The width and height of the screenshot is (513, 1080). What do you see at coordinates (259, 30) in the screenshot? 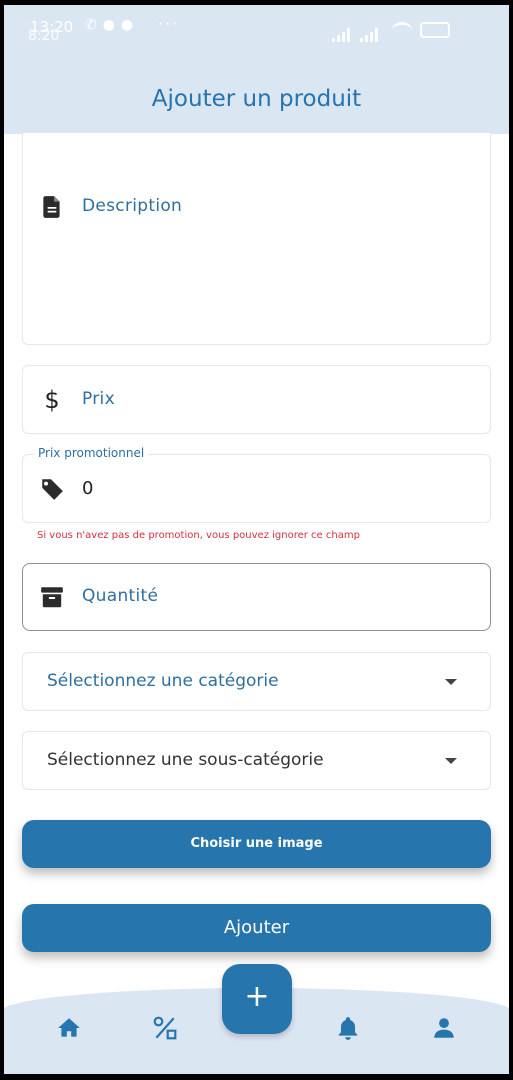
I see `status-bar: 13:20 8:20 ✆●● ···` at bounding box center [259, 30].